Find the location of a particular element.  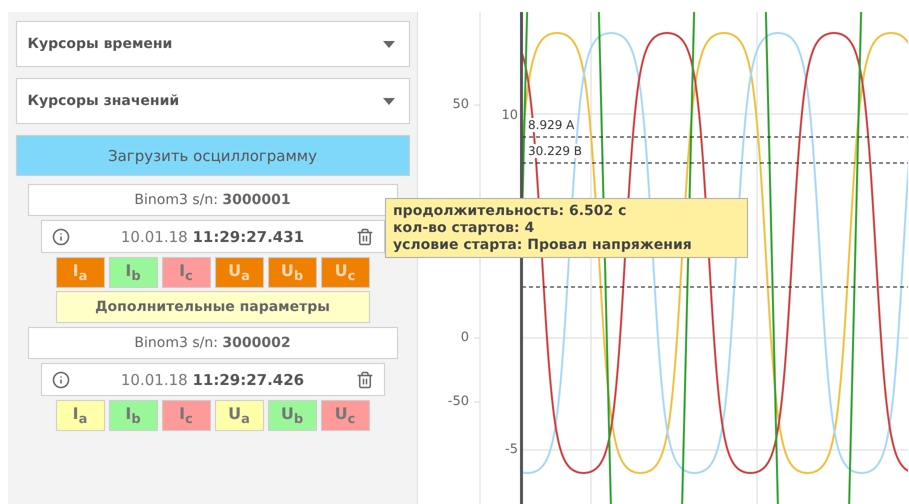

record-time: 10.01.18 11:29:27.431 is located at coordinates (213, 237).